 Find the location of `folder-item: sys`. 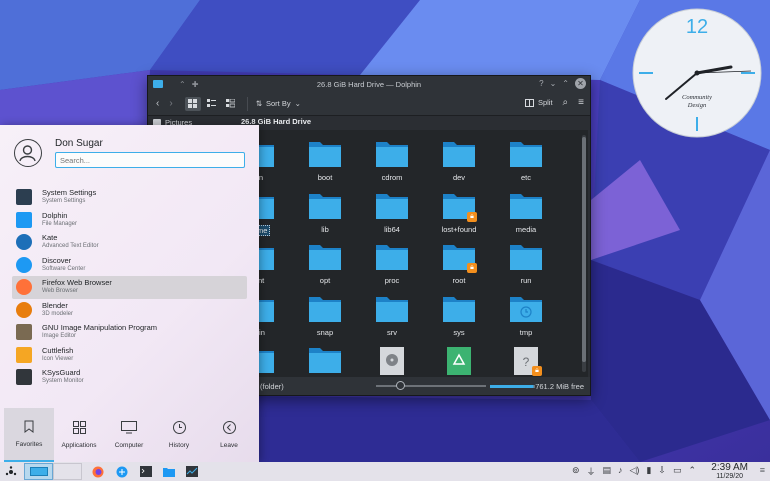

folder-item: sys is located at coordinates (459, 316).